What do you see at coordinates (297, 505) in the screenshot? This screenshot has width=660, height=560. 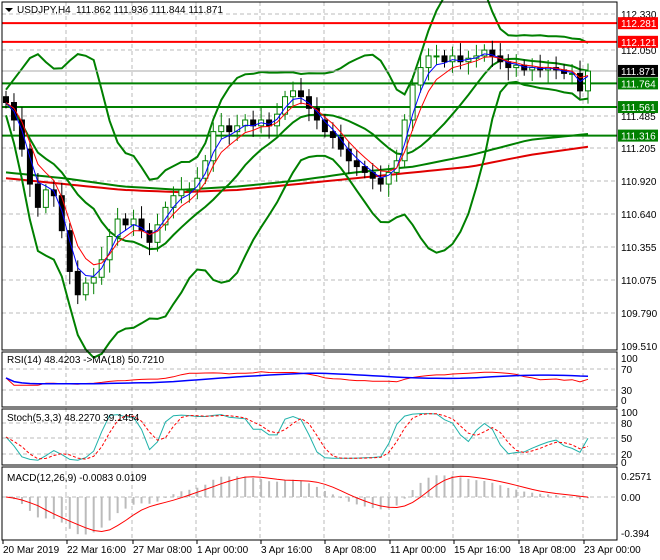 I see `macd-panel` at bounding box center [297, 505].